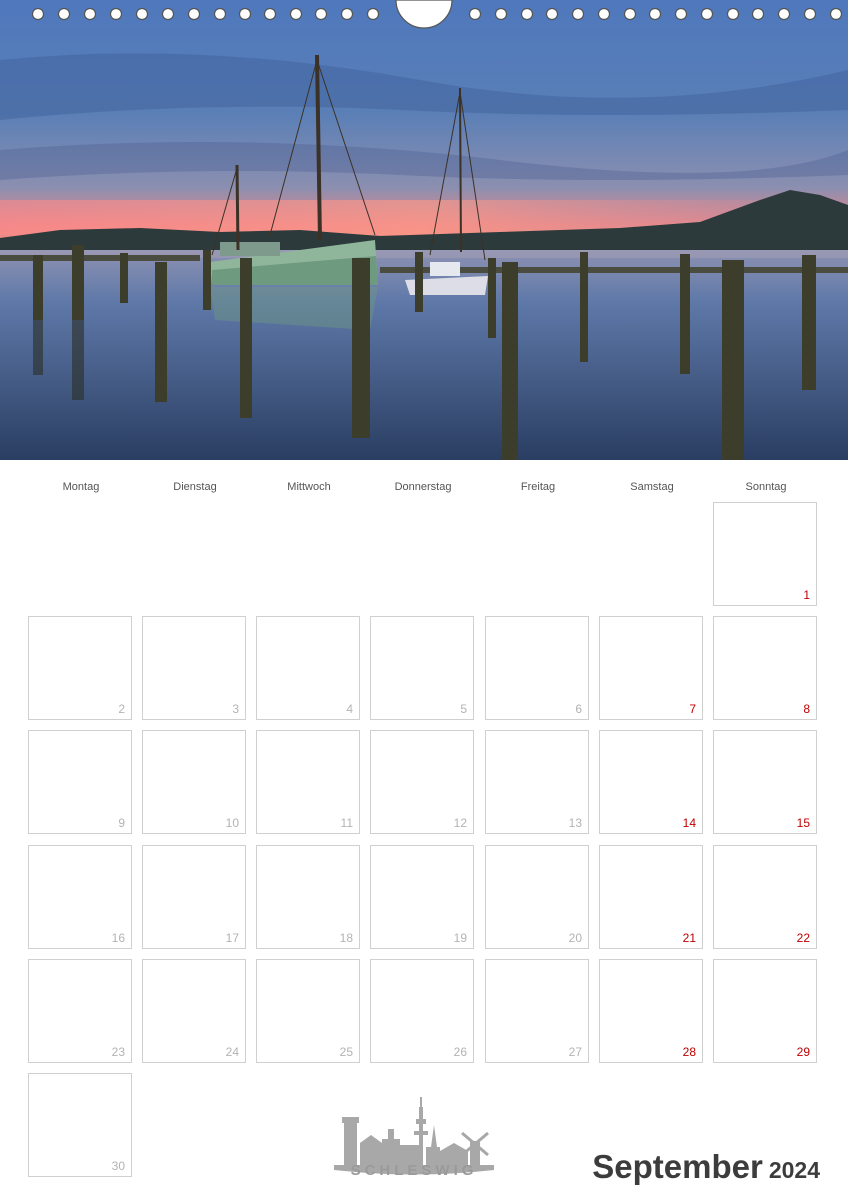 Image resolution: width=848 pixels, height=1200 pixels. Describe the element at coordinates (460, 1052) in the screenshot. I see `day-number: 26` at that location.